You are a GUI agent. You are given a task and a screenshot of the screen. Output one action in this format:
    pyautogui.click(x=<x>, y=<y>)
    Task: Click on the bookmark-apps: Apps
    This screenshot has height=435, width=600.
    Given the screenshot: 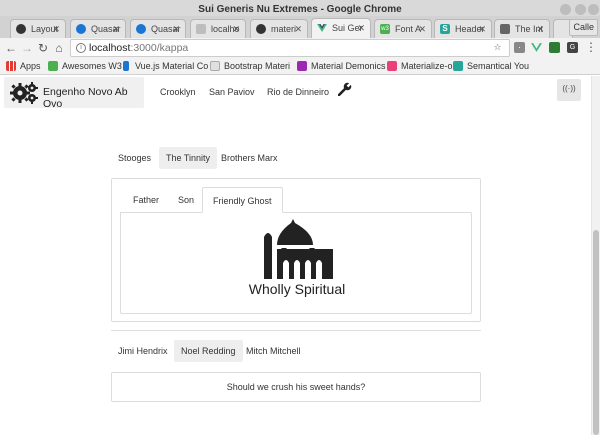 What is the action you would take?
    pyautogui.click(x=23, y=66)
    